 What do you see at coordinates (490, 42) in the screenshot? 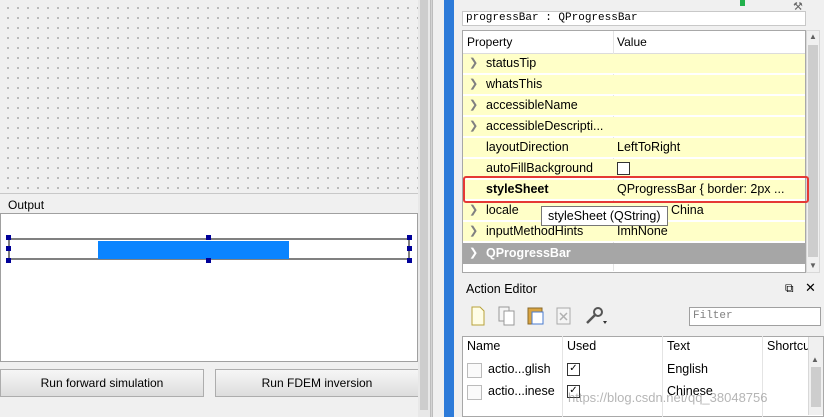
I see `property-column-header: Property` at bounding box center [490, 42].